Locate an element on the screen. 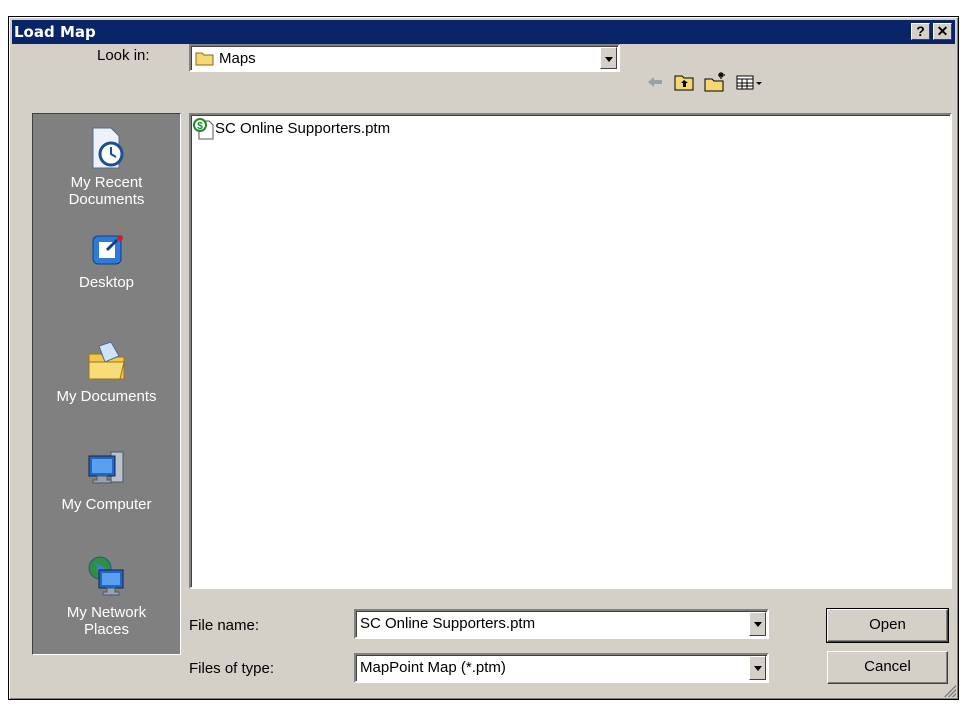  file-name-combo: SC Online Supporters.ptm is located at coordinates (561, 624).